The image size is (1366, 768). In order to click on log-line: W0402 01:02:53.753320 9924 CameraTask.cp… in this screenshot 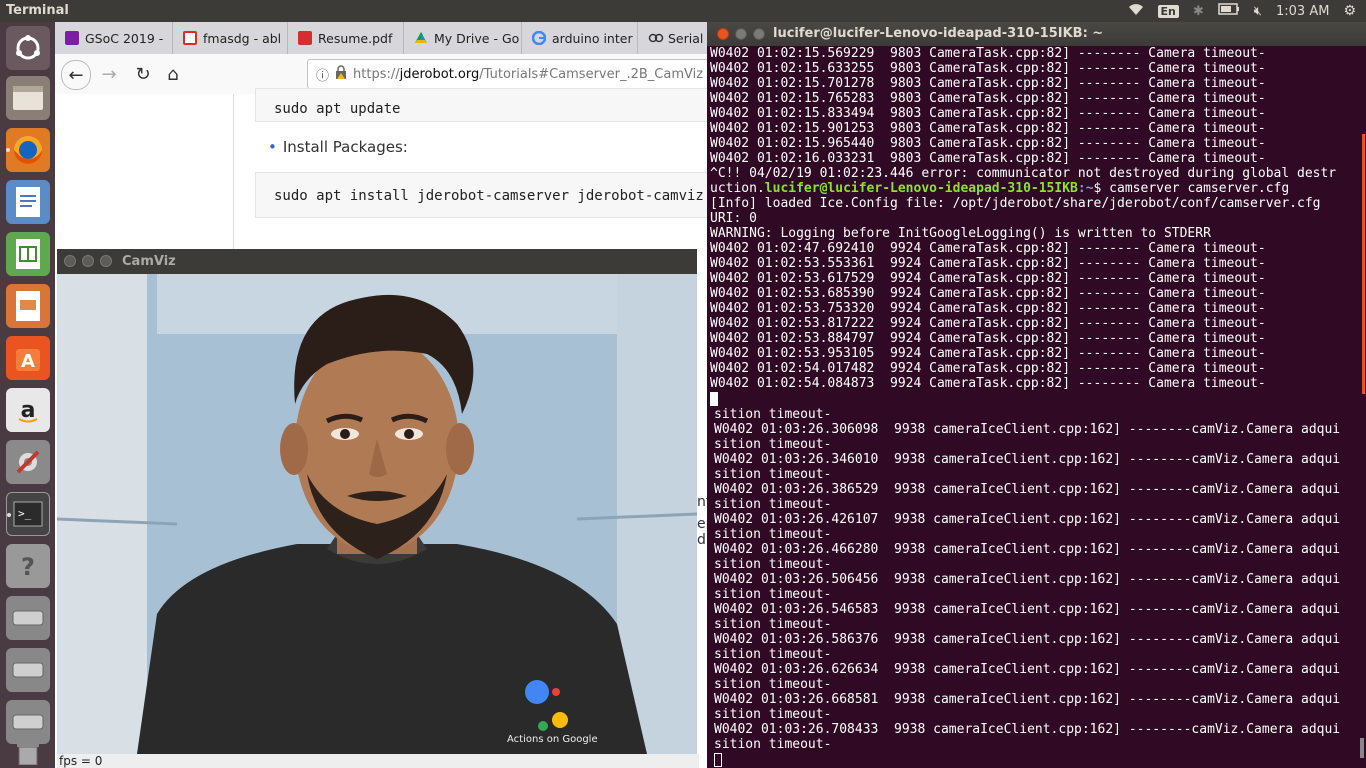, I will do `click(988, 308)`.